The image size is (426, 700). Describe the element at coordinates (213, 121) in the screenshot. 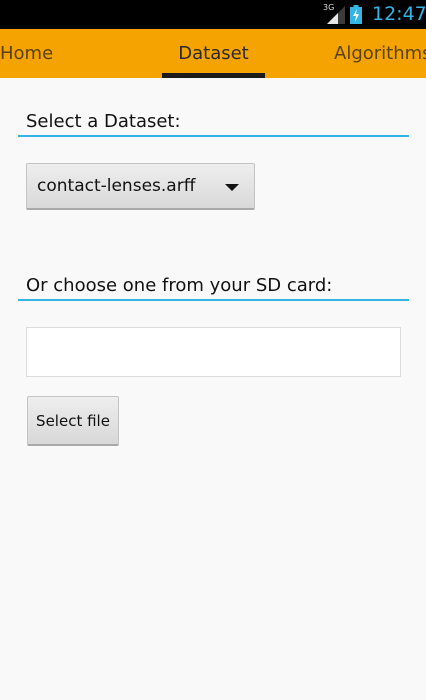

I see `select-dataset-header: Select a Dataset:` at that location.